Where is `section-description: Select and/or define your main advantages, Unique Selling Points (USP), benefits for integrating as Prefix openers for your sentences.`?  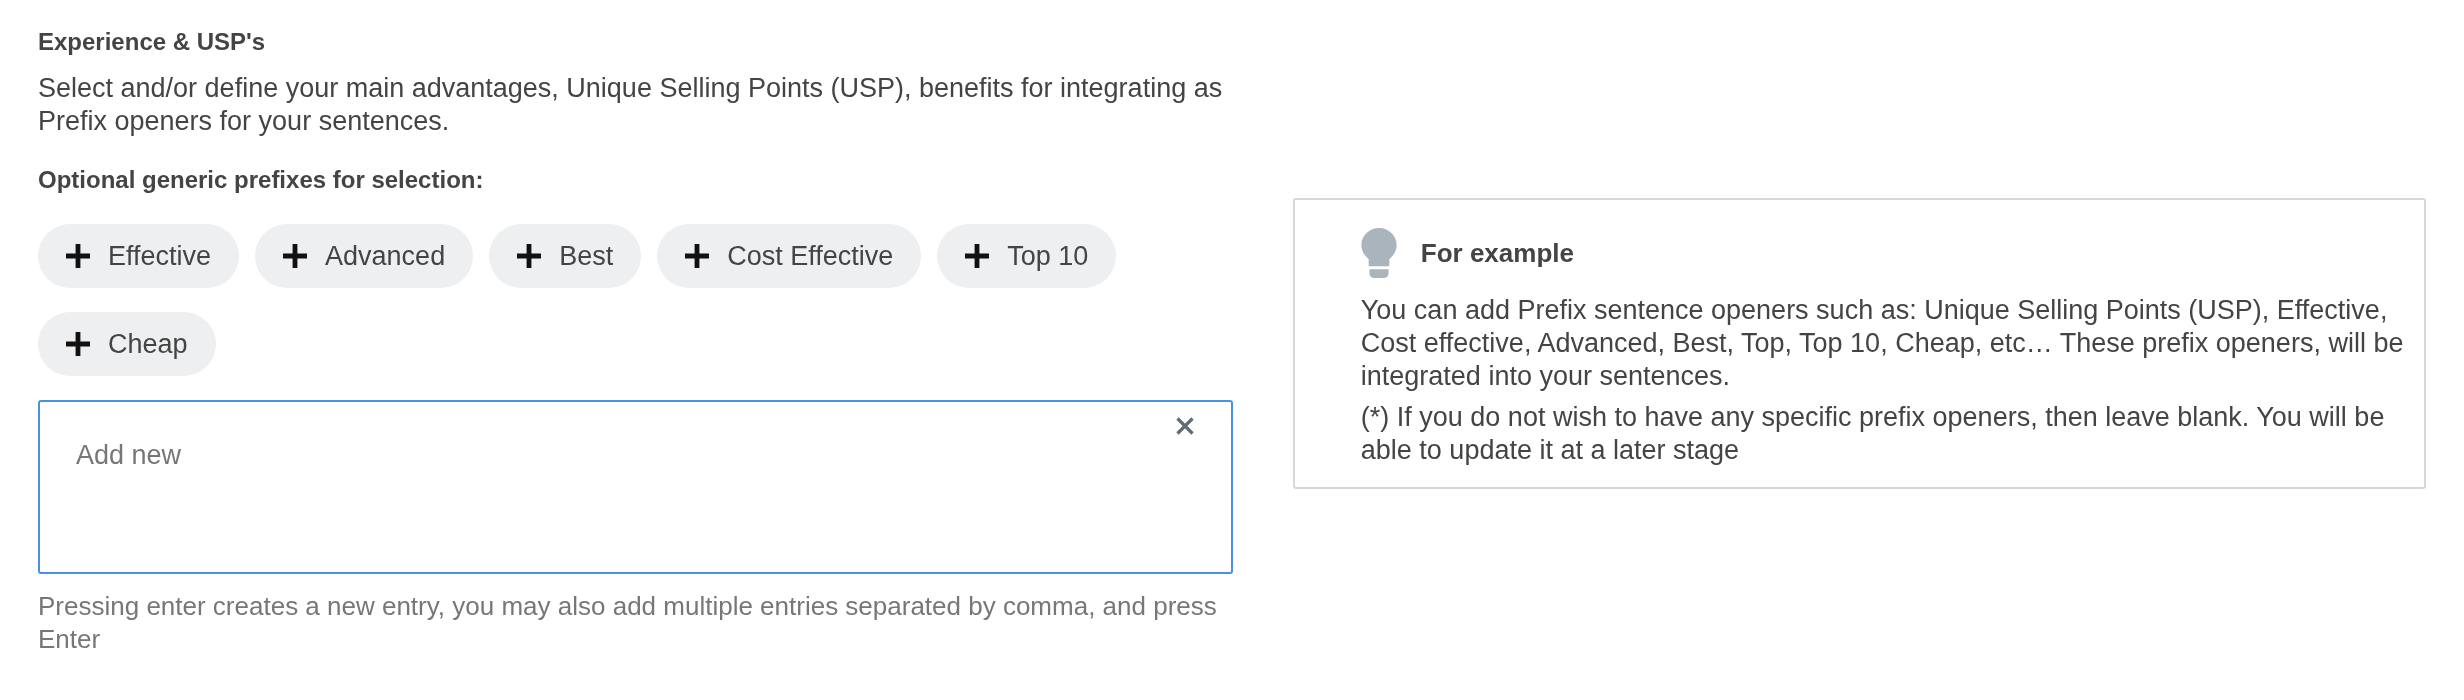 section-description: Select and/or define your main advantages, Unique Selling Points (USP), benefits for integrating as Prefix openers for your sentences. is located at coordinates (631, 105).